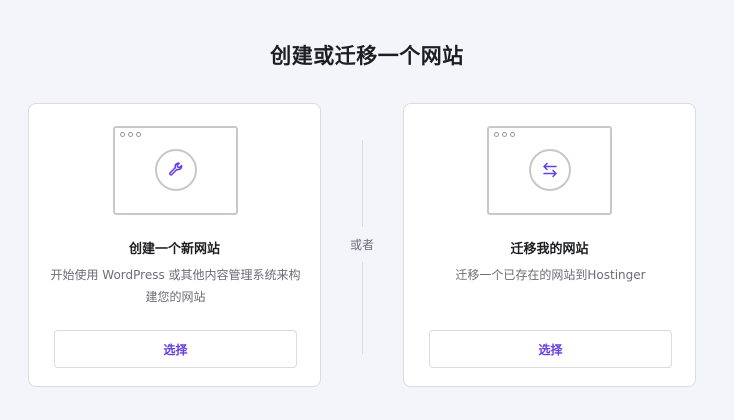 This screenshot has width=734, height=420. What do you see at coordinates (175, 286) in the screenshot?
I see `card-description: 开始使用 WordPress 或其他内容管理系统来构建您的网站` at bounding box center [175, 286].